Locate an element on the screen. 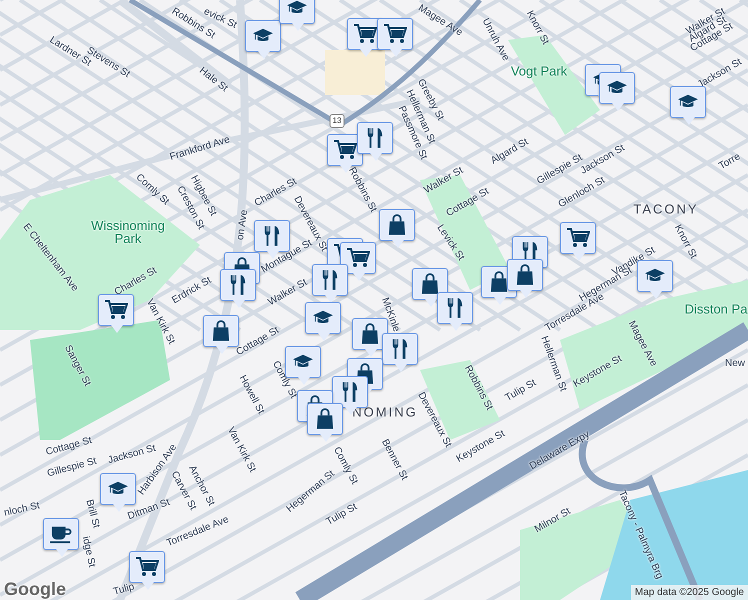 The width and height of the screenshot is (748, 600). street-label: Unruh Ave is located at coordinates (495, 40).